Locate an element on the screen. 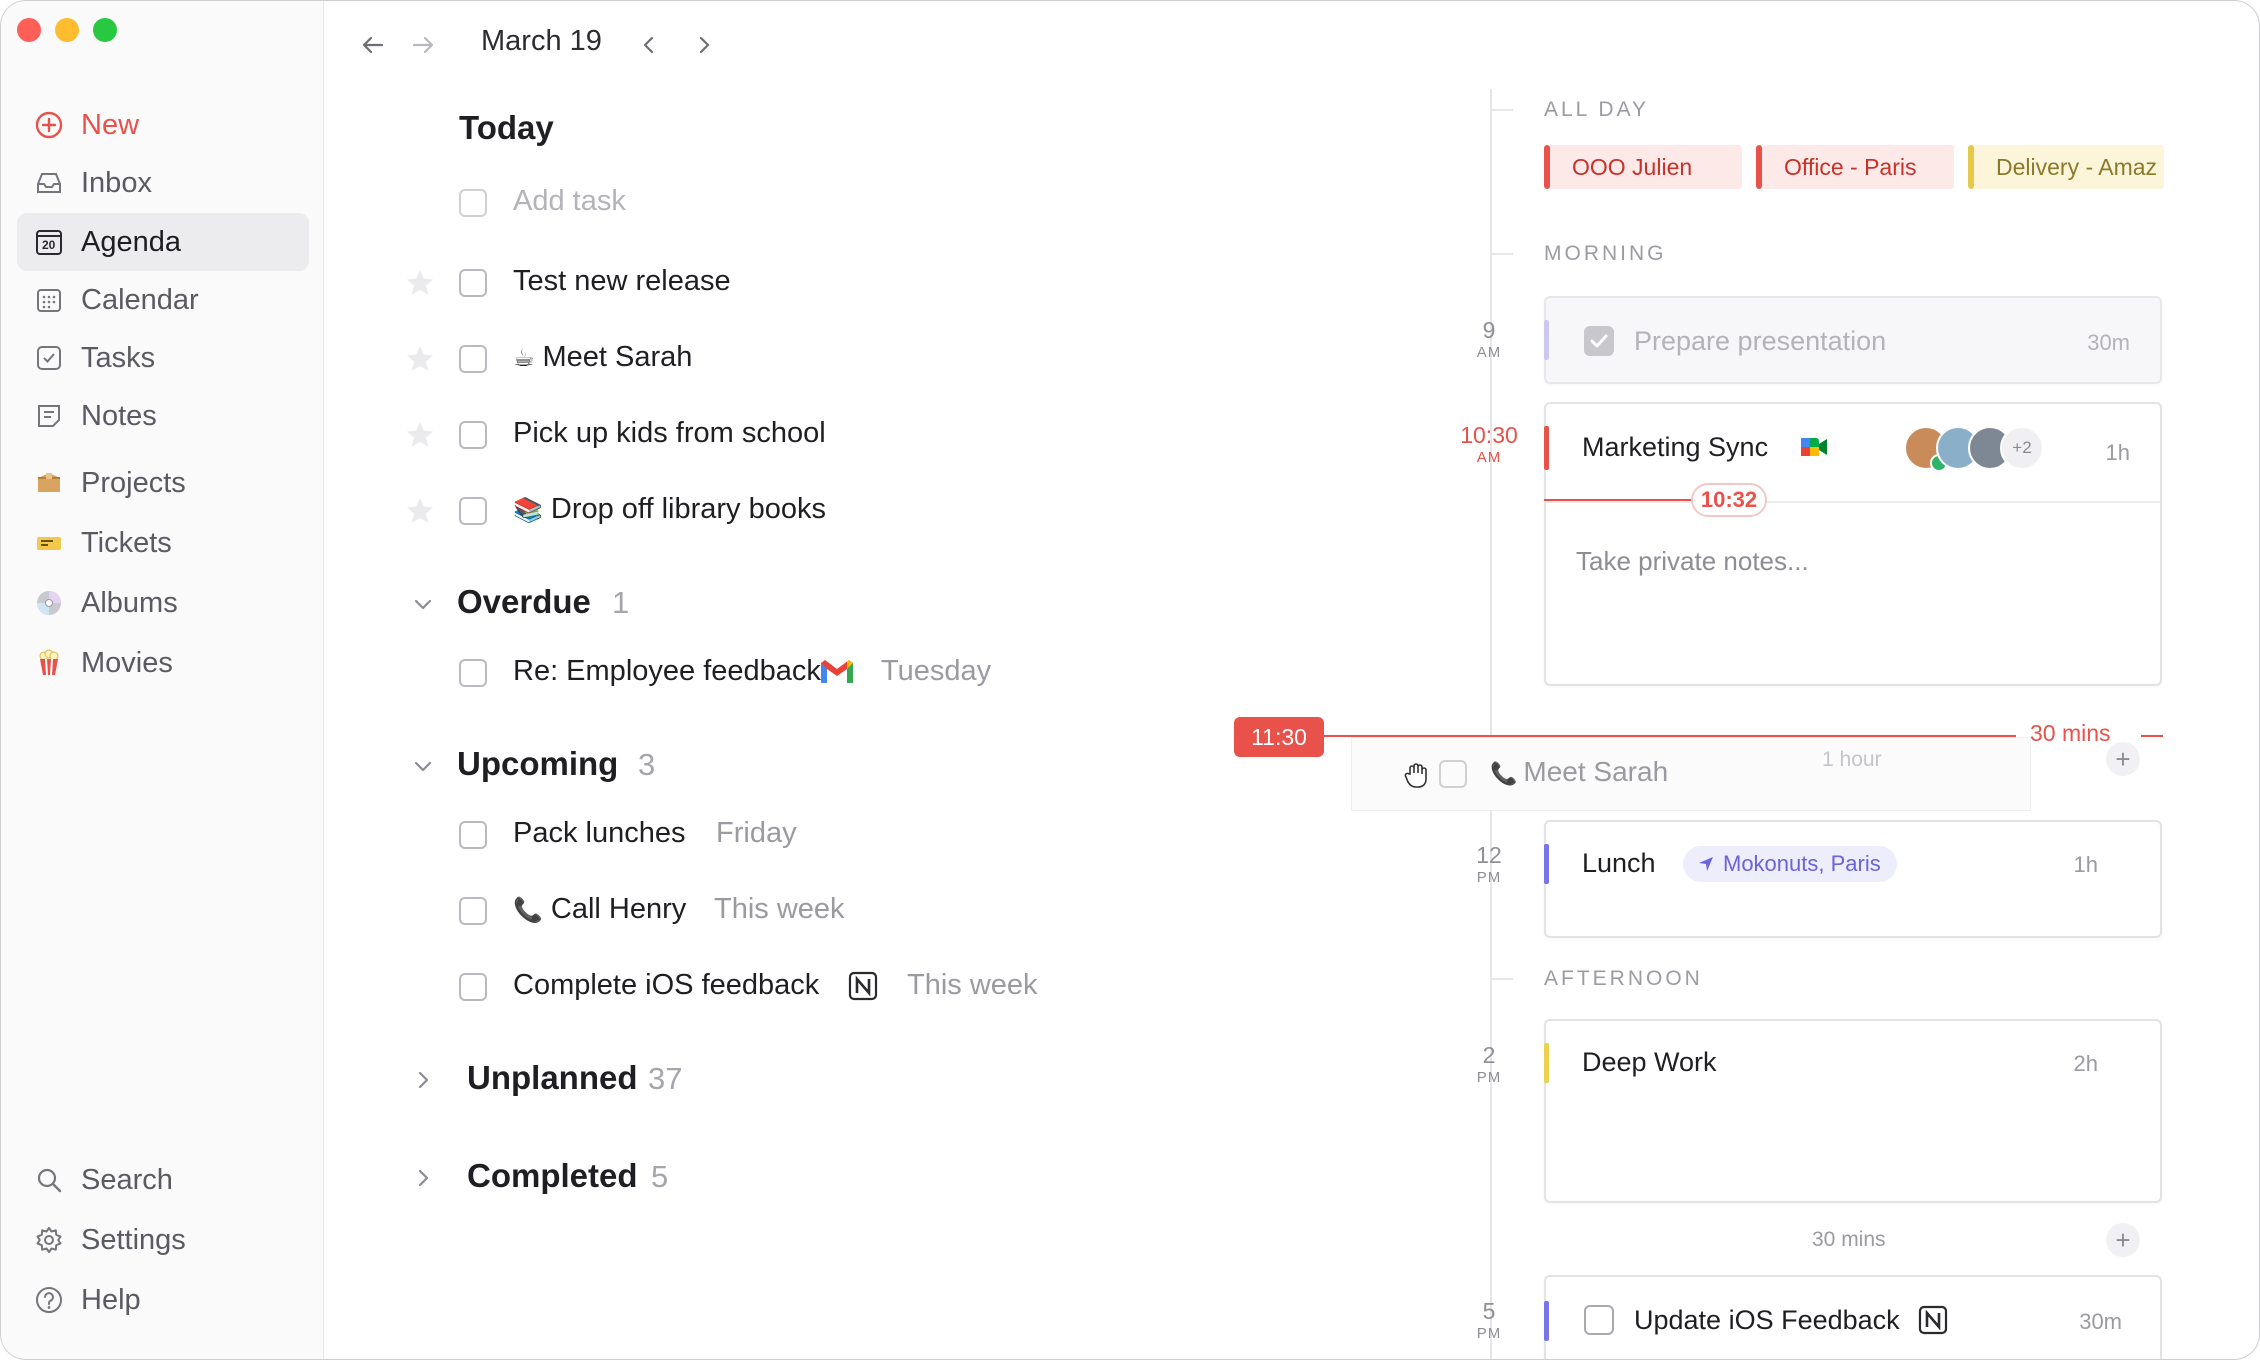 This screenshot has height=1360, width=2260. current-date: March 19 is located at coordinates (541, 41).